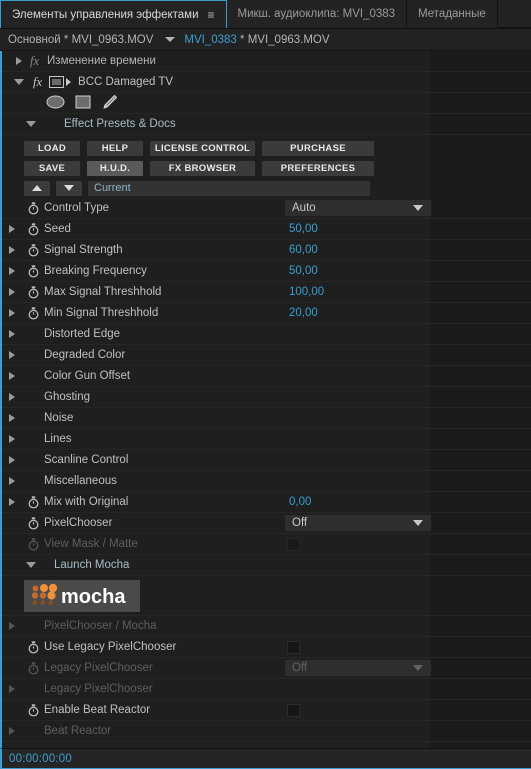  I want to click on parameter-value-seed: 50,00, so click(303, 229).